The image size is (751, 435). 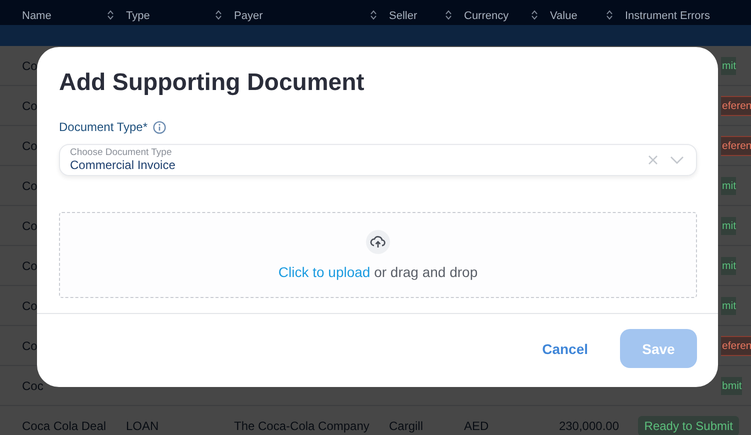 What do you see at coordinates (103, 127) in the screenshot?
I see `field-label: Document Type*` at bounding box center [103, 127].